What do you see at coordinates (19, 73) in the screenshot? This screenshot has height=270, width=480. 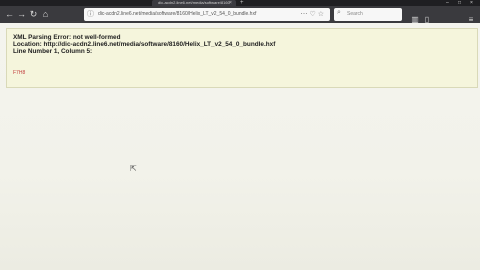 I see `error-source-text: F7H8` at bounding box center [19, 73].